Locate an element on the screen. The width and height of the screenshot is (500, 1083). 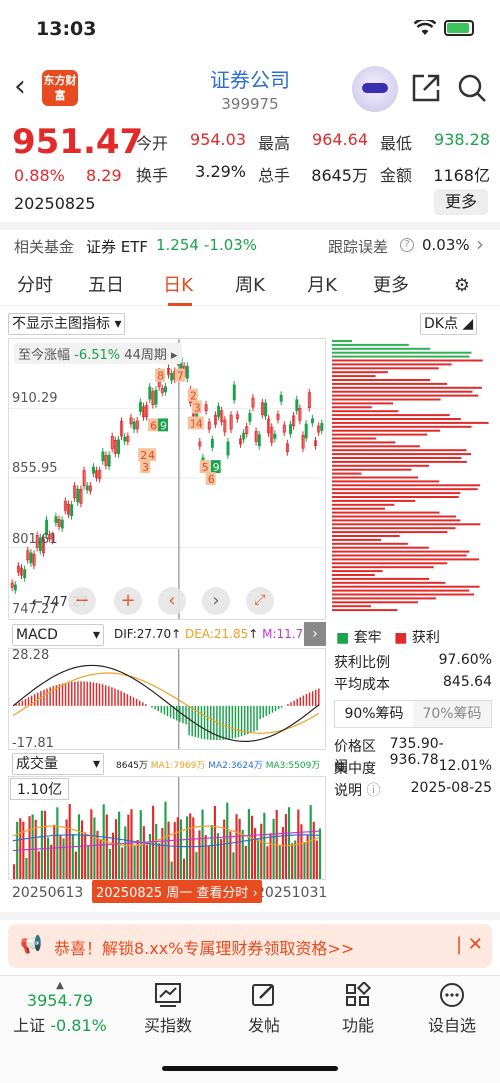
badge-text: 9 is located at coordinates (163, 425).